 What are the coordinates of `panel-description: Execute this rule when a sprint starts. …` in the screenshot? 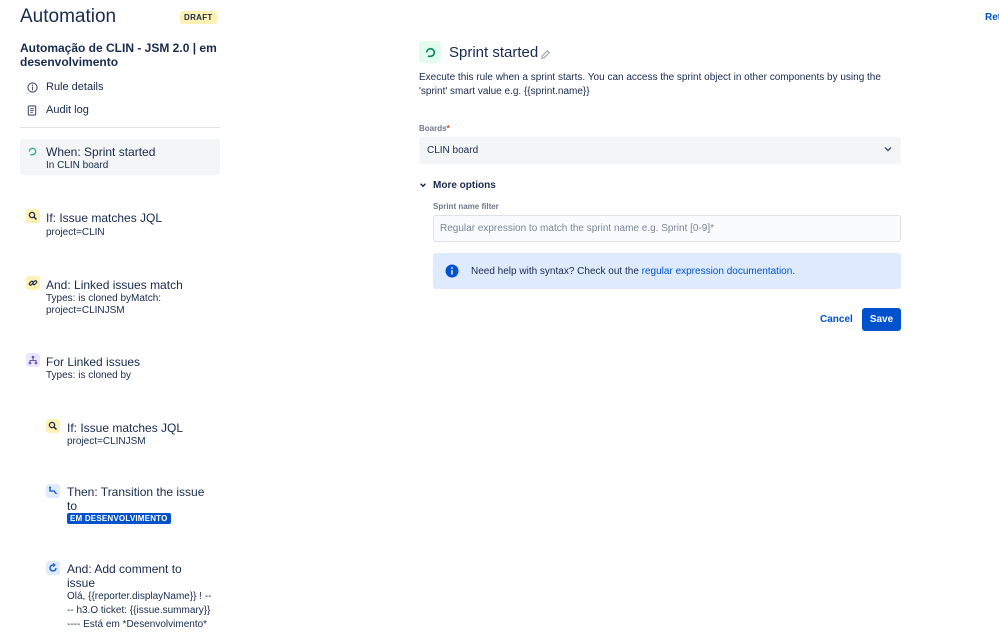 It's located at (650, 84).